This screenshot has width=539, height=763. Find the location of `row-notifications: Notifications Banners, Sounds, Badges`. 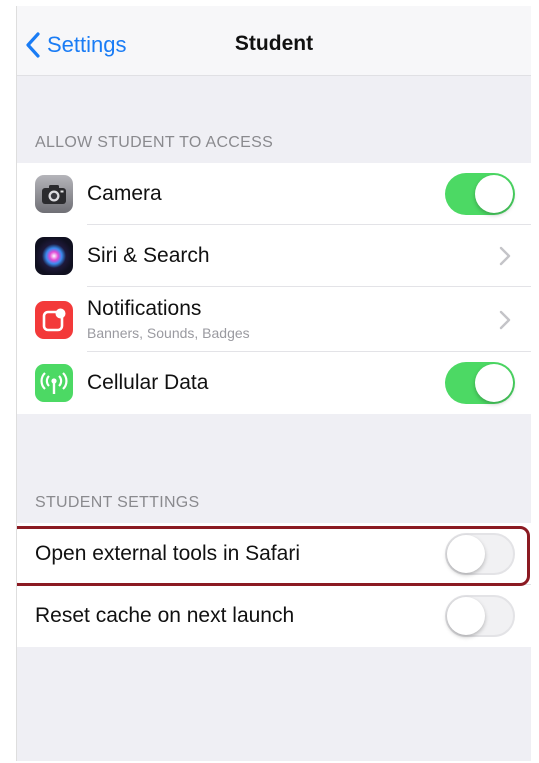

row-notifications: Notifications Banners, Sounds, Badges is located at coordinates (274, 319).